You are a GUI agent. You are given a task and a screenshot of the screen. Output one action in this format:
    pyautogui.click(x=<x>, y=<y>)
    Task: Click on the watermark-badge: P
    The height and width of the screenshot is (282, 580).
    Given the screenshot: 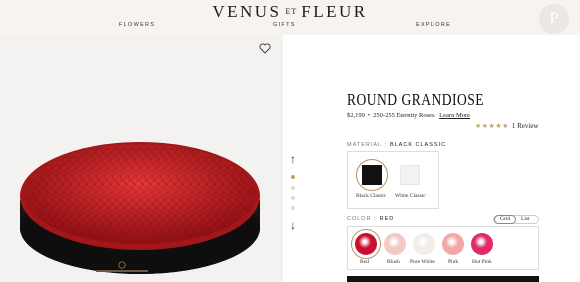 What is the action you would take?
    pyautogui.click(x=554, y=19)
    